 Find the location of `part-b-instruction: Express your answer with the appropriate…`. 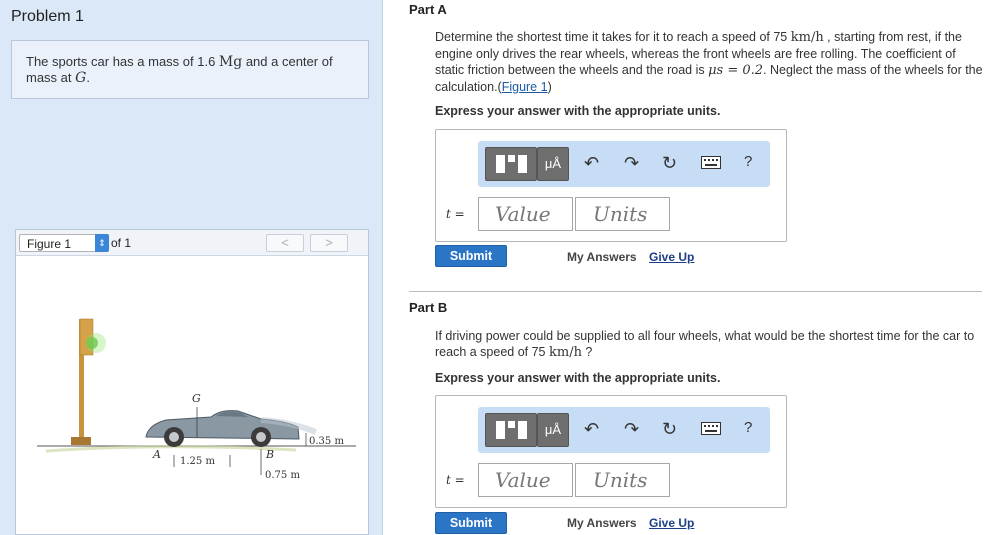

part-b-instruction: Express your answer with the appropriate… is located at coordinates (578, 378).